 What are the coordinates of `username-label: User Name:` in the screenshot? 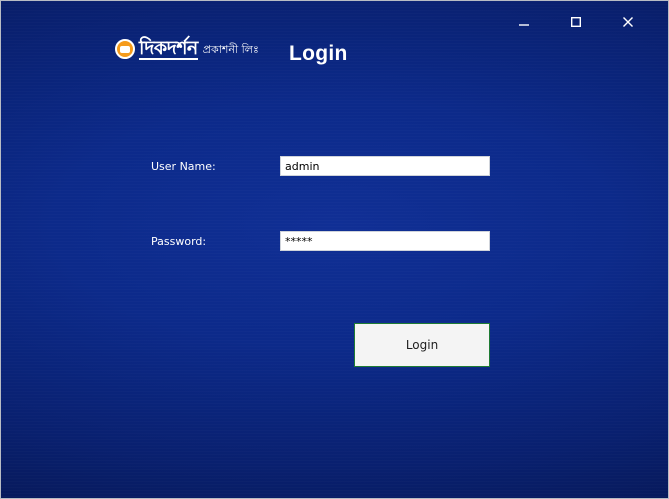 It's located at (183, 166).